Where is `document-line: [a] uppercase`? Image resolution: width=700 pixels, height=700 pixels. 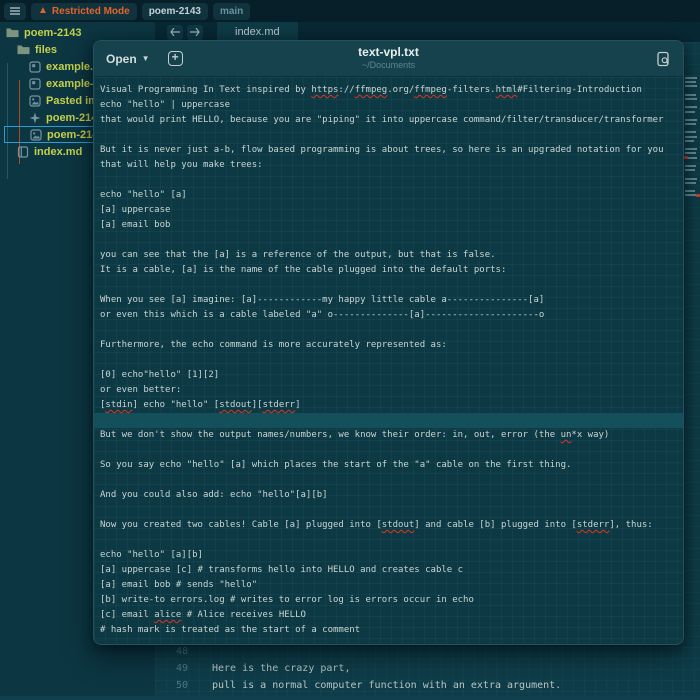 document-line: [a] uppercase is located at coordinates (135, 210).